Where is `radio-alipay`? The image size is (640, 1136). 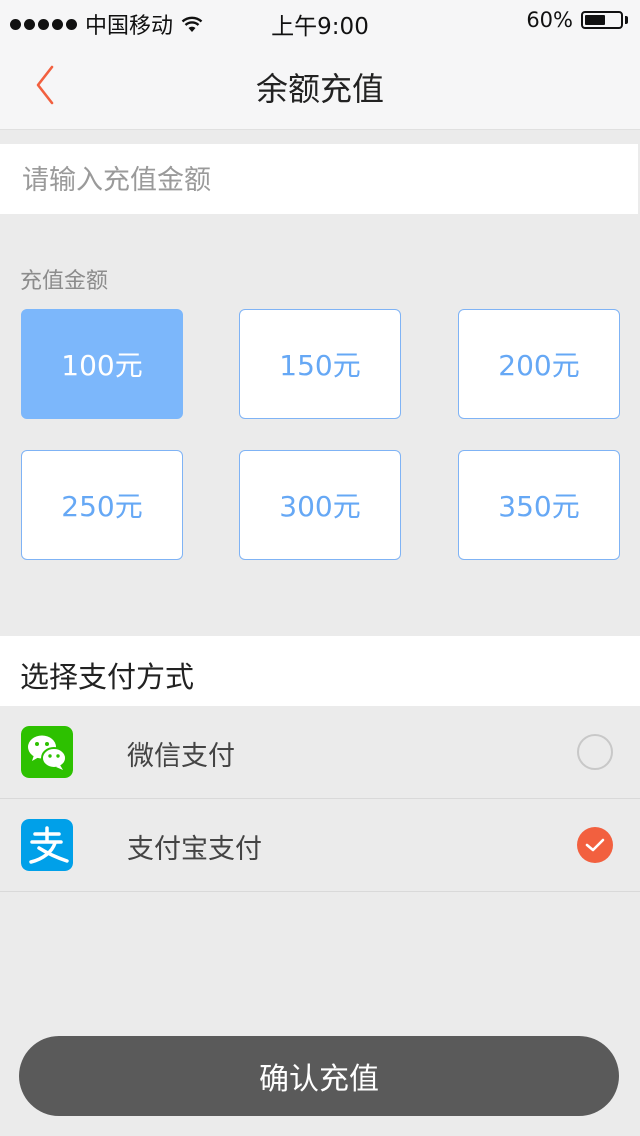 radio-alipay is located at coordinates (595, 845).